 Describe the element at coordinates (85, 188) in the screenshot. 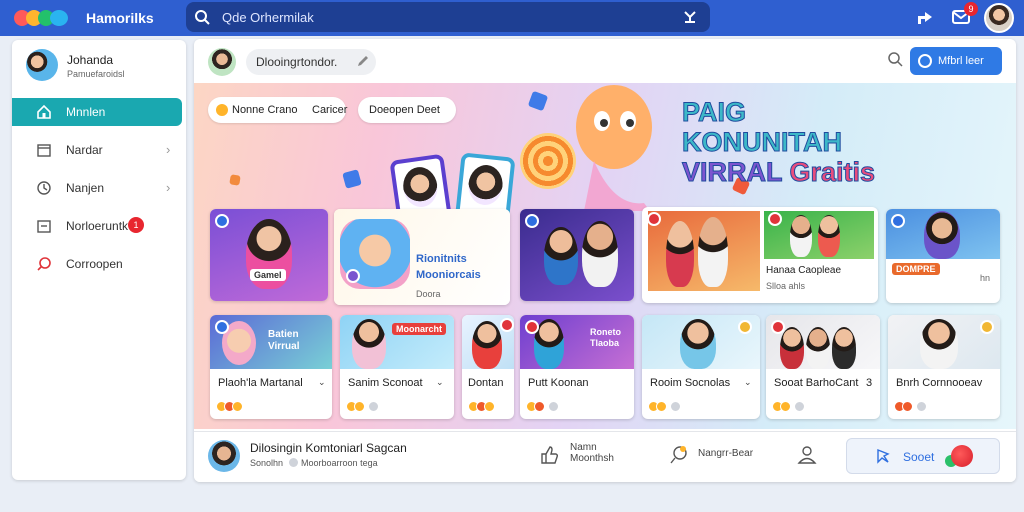

I see `sidebar-item-label: Nanjen` at that location.